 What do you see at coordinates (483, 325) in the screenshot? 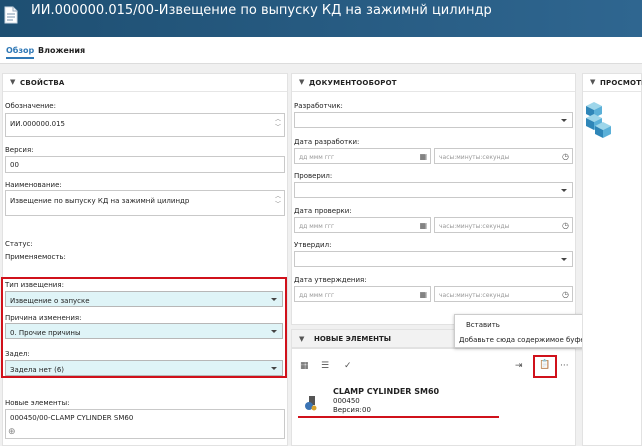
I see `menu-item-paste: Вставить` at bounding box center [483, 325].